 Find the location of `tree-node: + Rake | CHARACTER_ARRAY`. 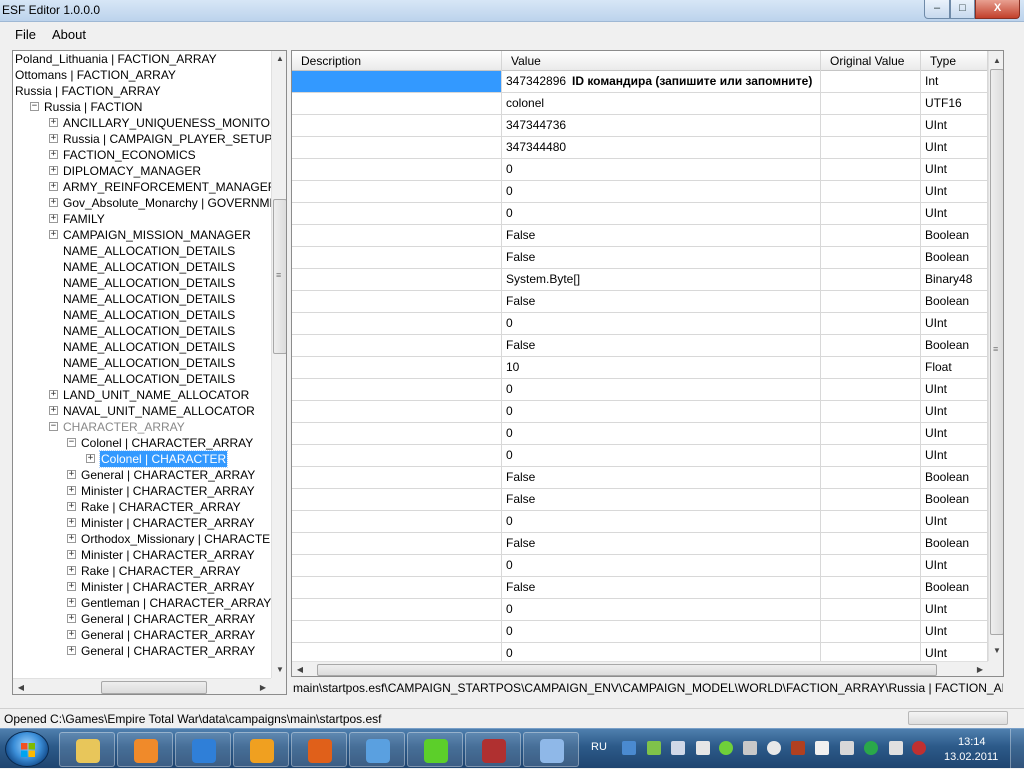

tree-node: + Rake | CHARACTER_ARRAY is located at coordinates (142, 507).